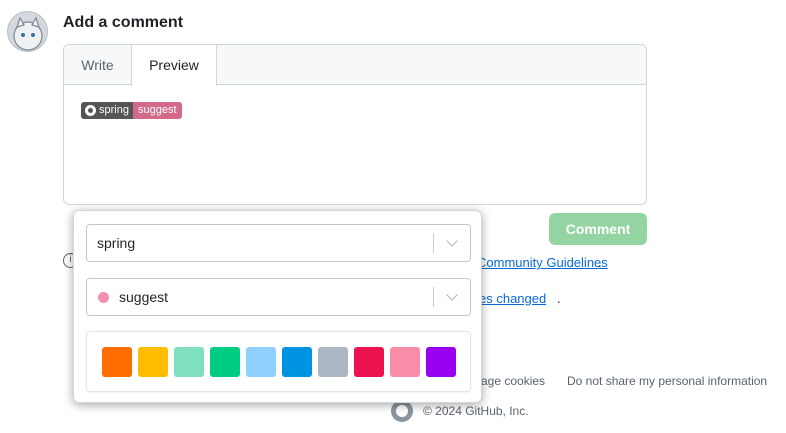  Describe the element at coordinates (157, 110) in the screenshot. I see `badge-right-label: suggest` at that location.